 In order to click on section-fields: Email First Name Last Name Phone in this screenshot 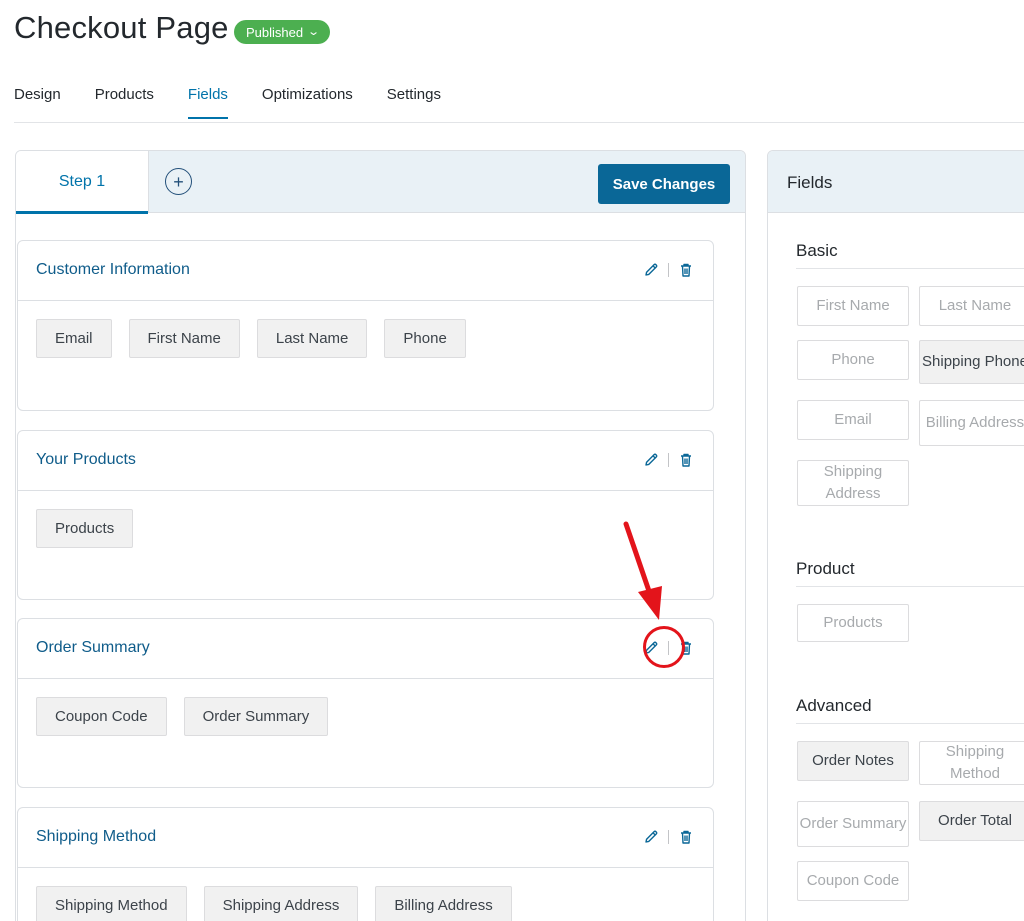, I will do `click(365, 338)`.